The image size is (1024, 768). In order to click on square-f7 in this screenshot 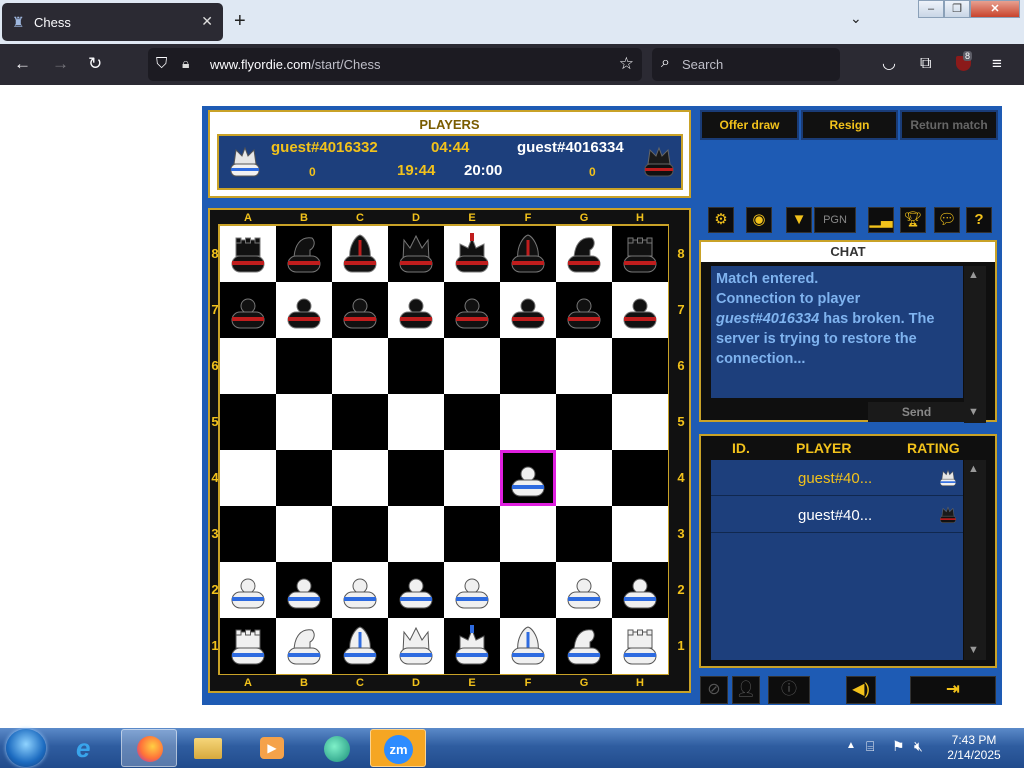, I will do `click(528, 310)`.